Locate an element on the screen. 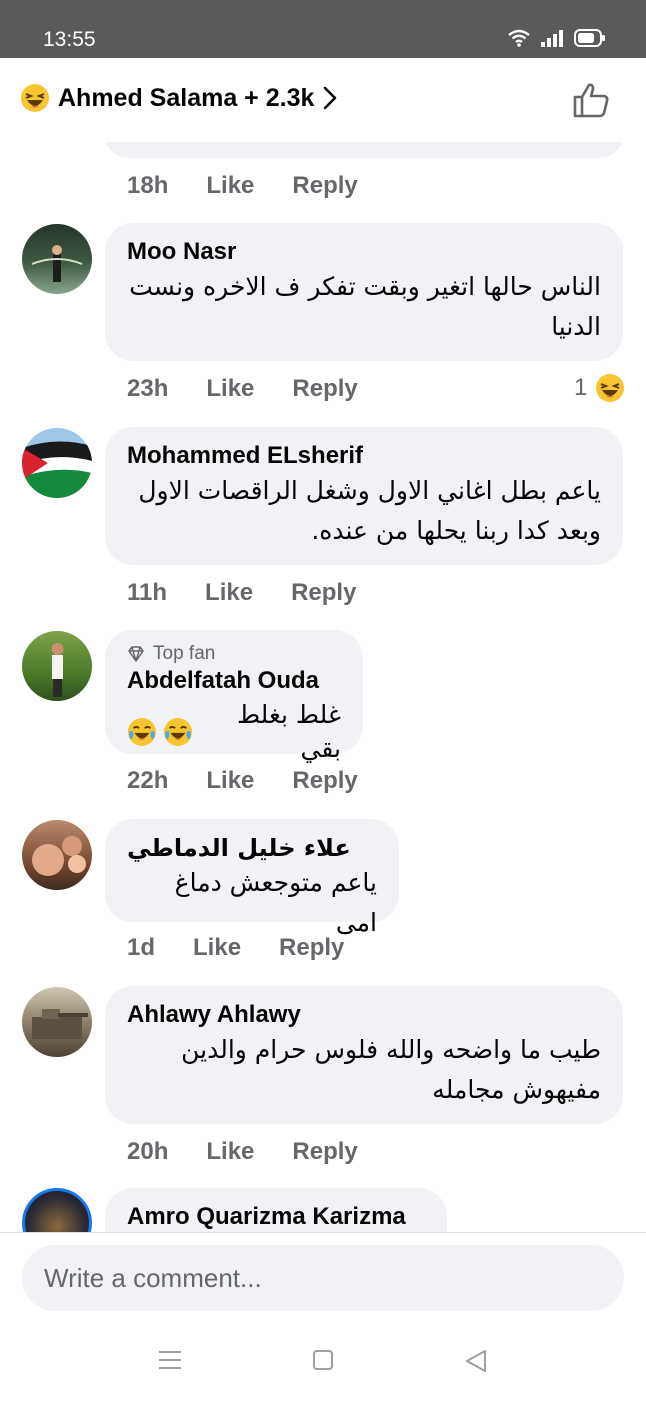  comment-time: 22h is located at coordinates (148, 780).